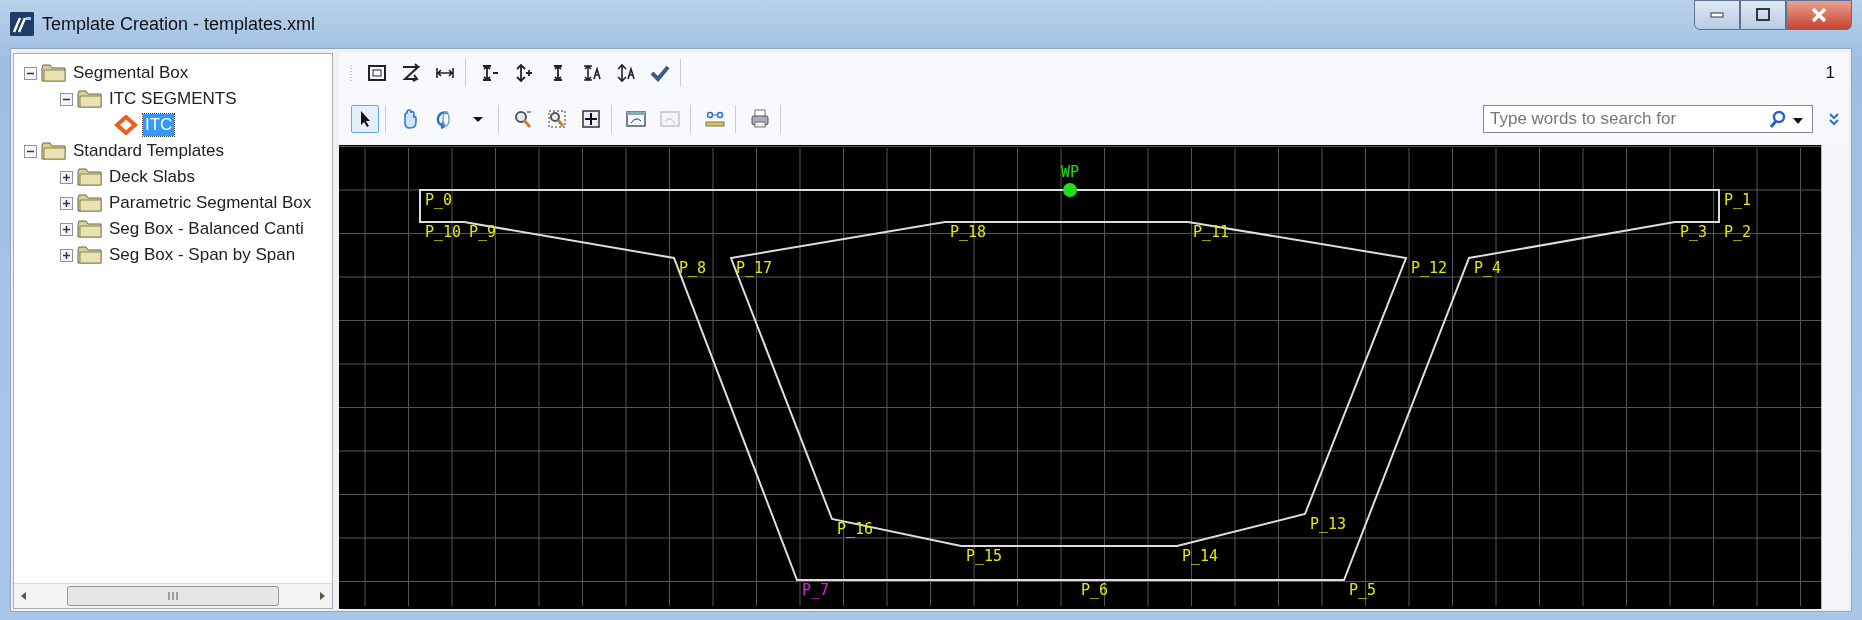  What do you see at coordinates (626, 73) in the screenshot?
I see `vertical-arrow-label-icon` at bounding box center [626, 73].